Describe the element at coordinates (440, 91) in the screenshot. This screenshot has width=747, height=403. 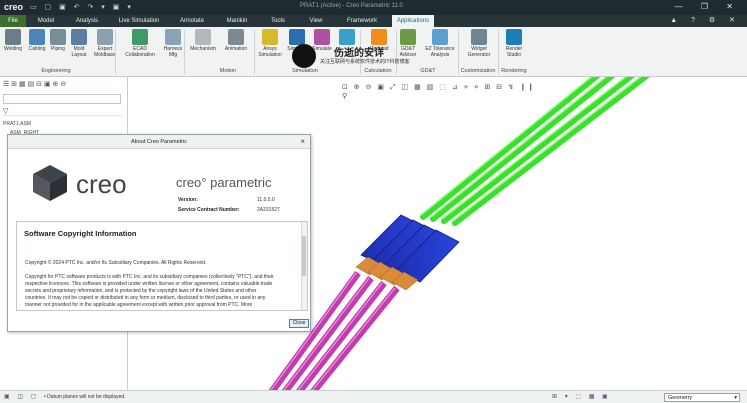
I see `graphics-toolbar: ⊡ ⊕ ⊖ ▣ ⤢ ◫ ▦ ▧ ⬚ ⊿ ⟡ ⋄ ⊞ ⊟ ↯ ❙❙ ⚲` at that location.